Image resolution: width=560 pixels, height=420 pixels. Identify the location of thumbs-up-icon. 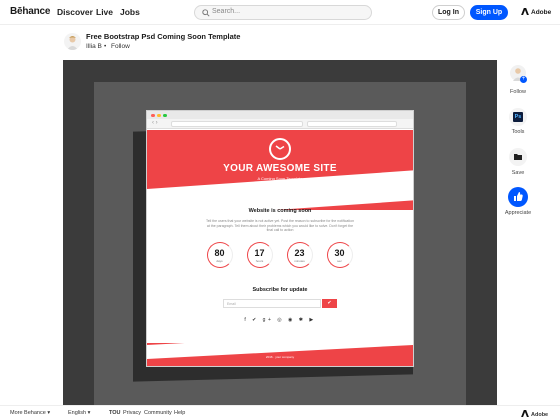
(518, 196).